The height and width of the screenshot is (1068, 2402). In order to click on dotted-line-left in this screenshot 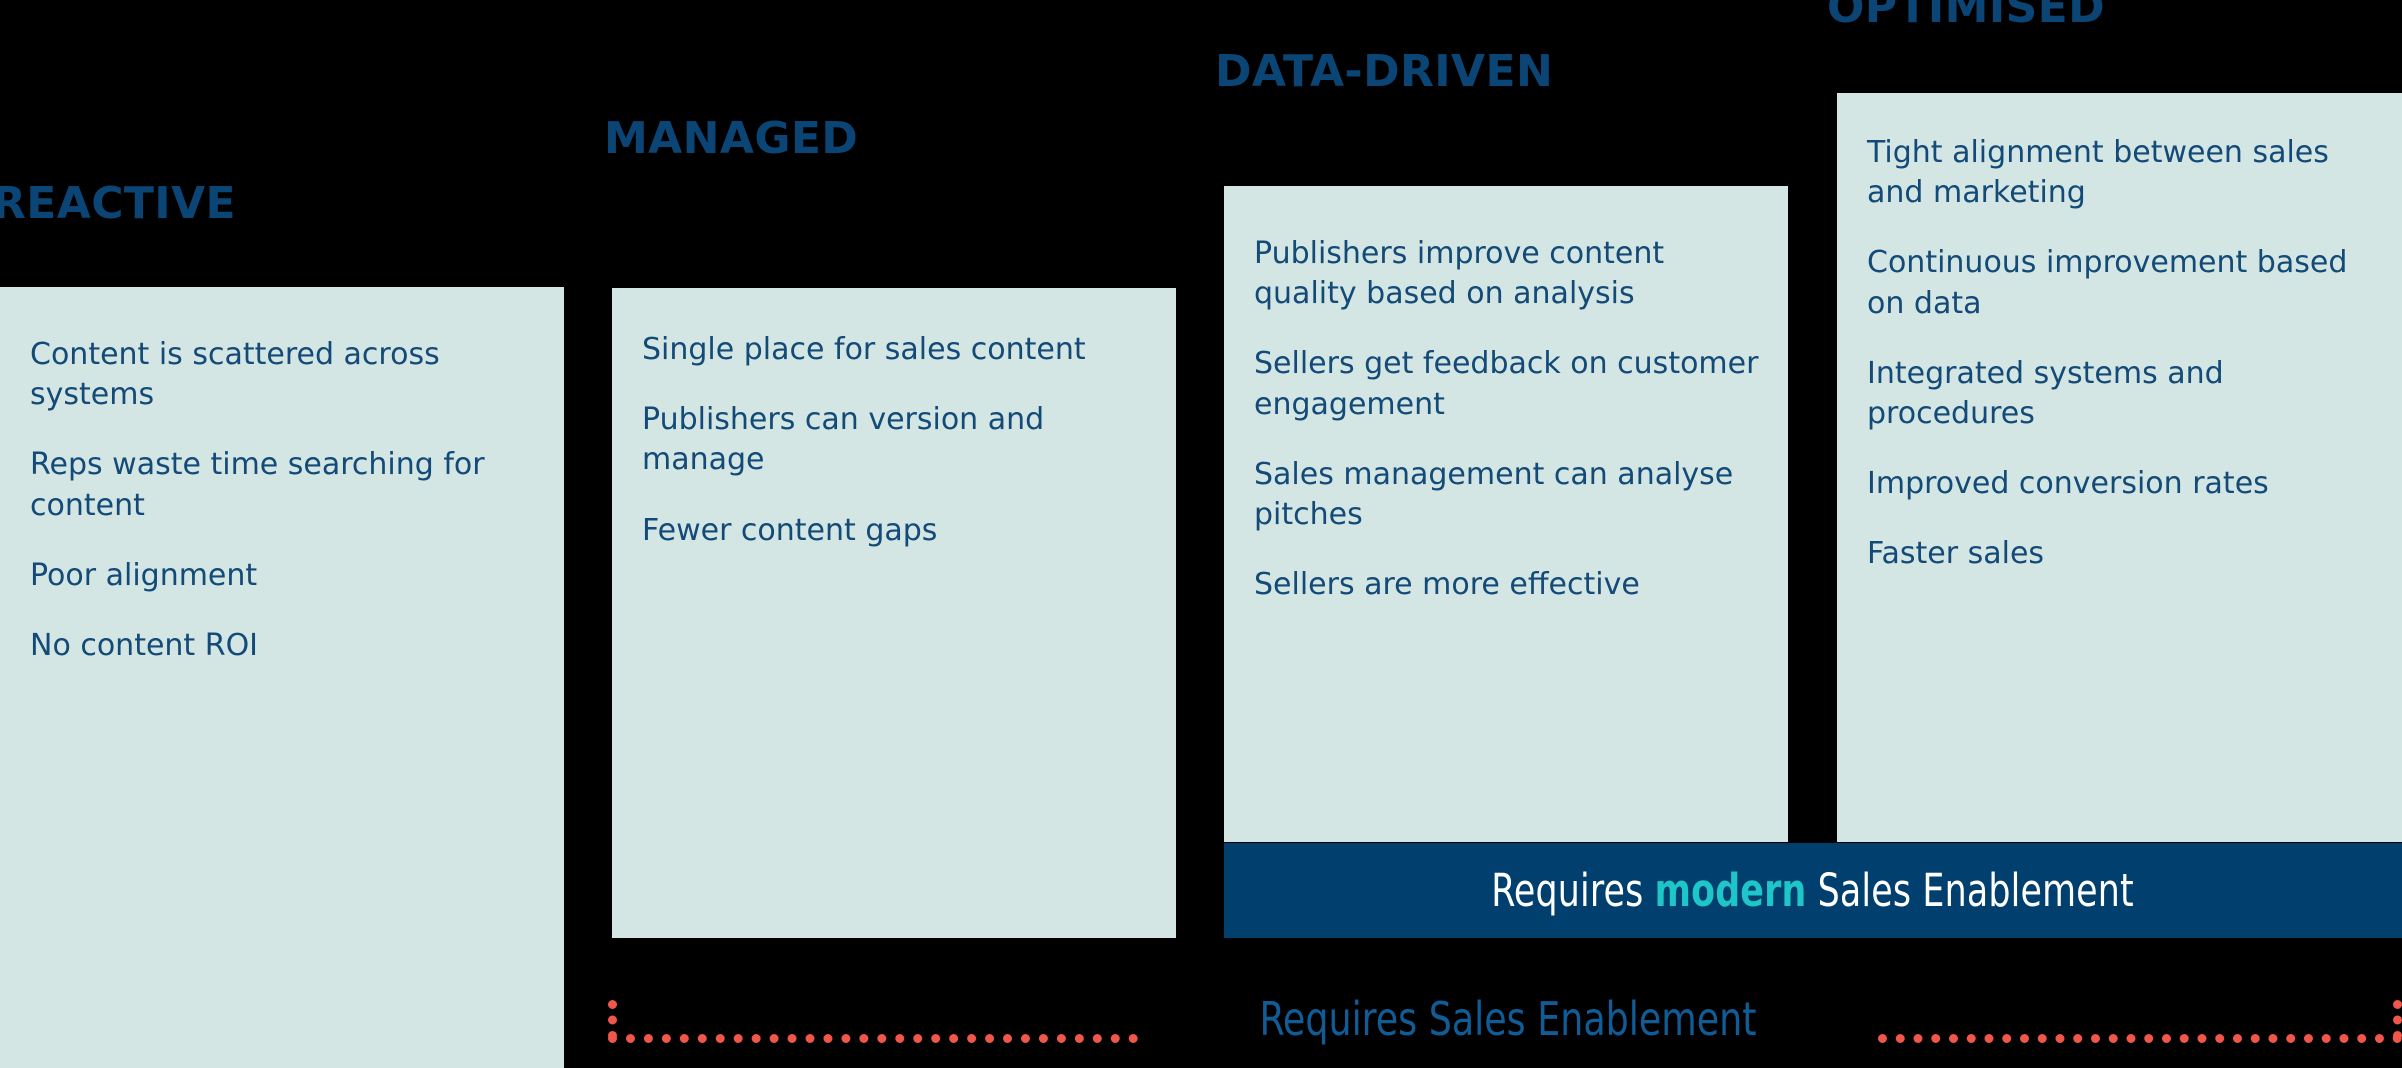, I will do `click(873, 1038)`.